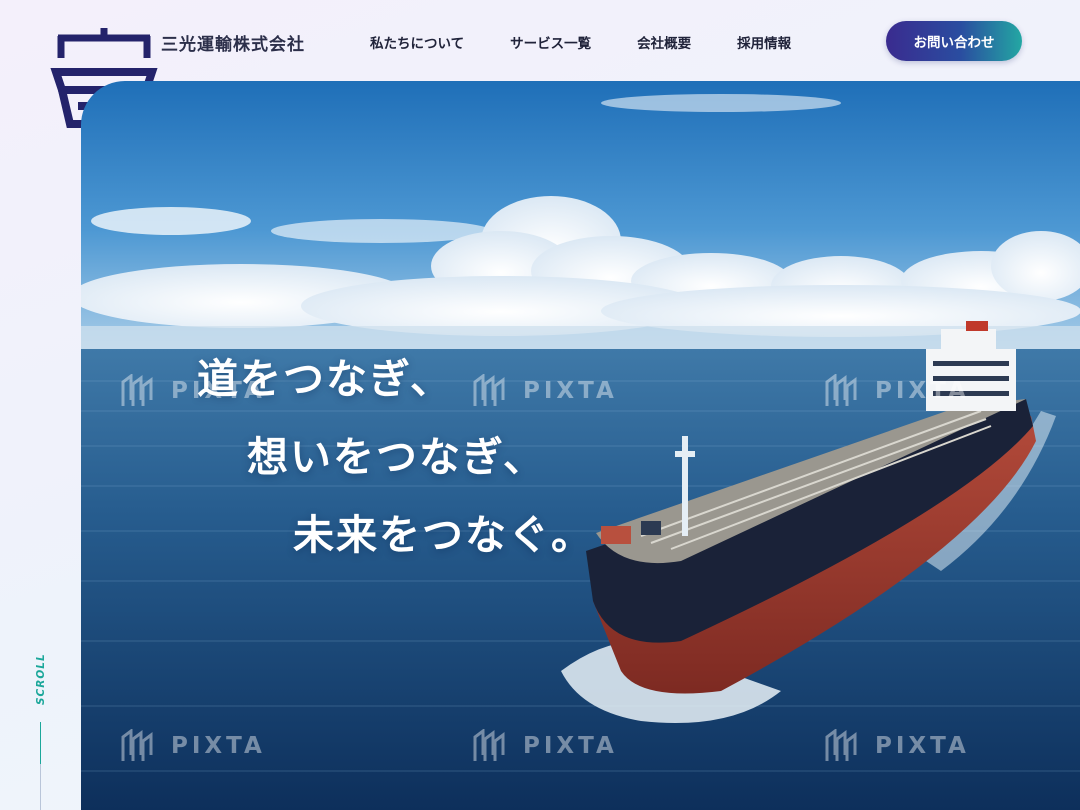 Image resolution: width=1080 pixels, height=810 pixels. I want to click on nav-item-recruit: 採用情報, so click(764, 42).